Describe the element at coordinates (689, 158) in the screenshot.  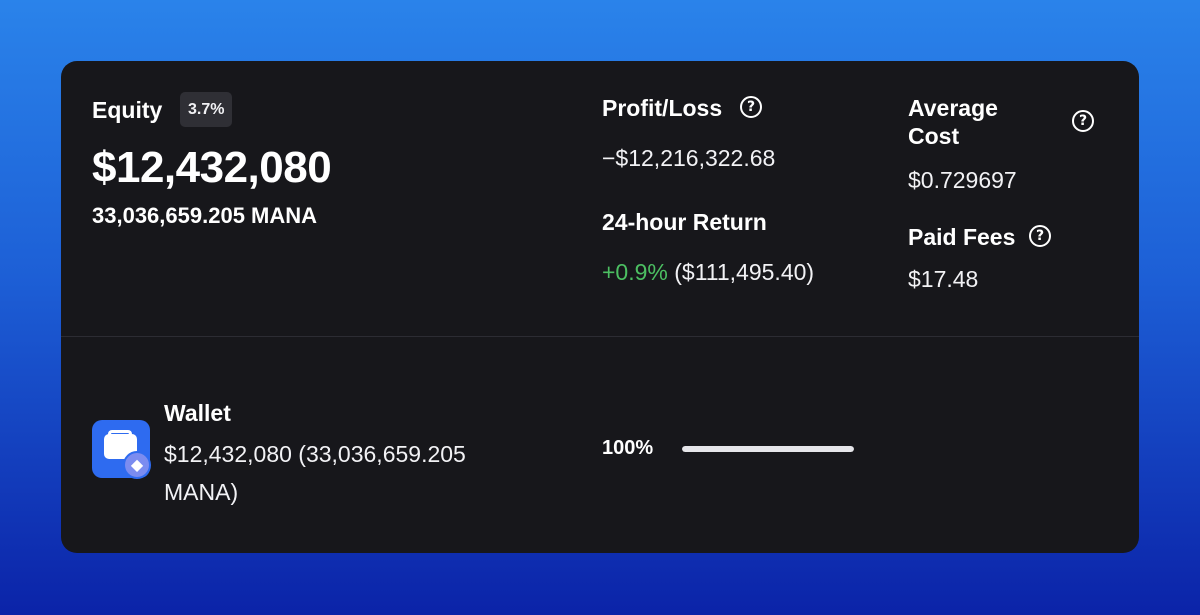
I see `profit-loss-value: −$12,216,322.68` at that location.